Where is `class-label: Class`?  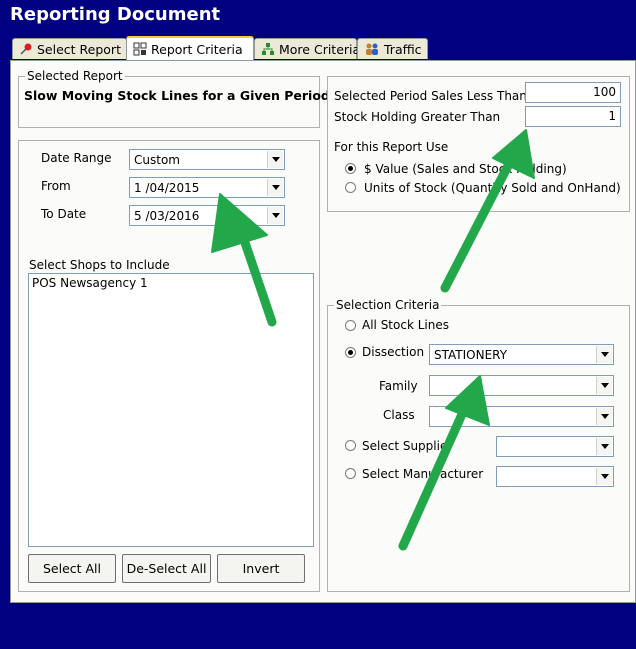
class-label: Class is located at coordinates (399, 415).